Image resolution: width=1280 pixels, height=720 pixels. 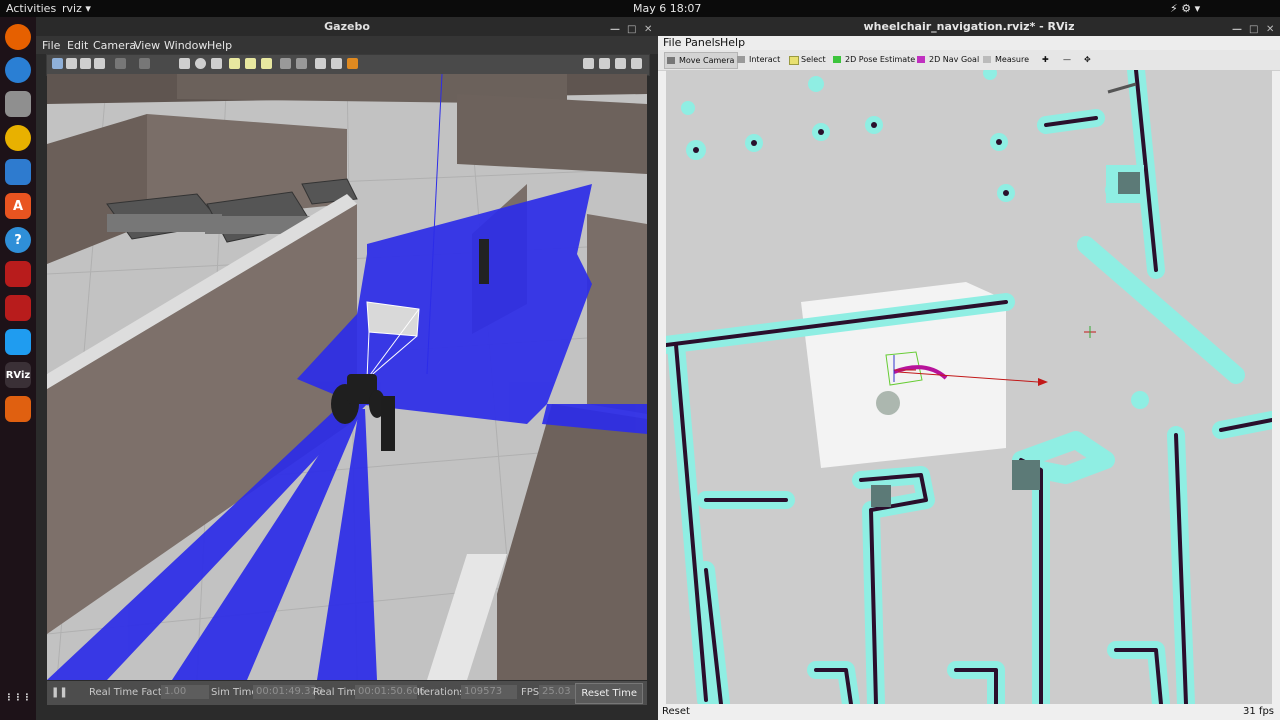 What do you see at coordinates (285, 63) in the screenshot?
I see `copy-icon` at bounding box center [285, 63].